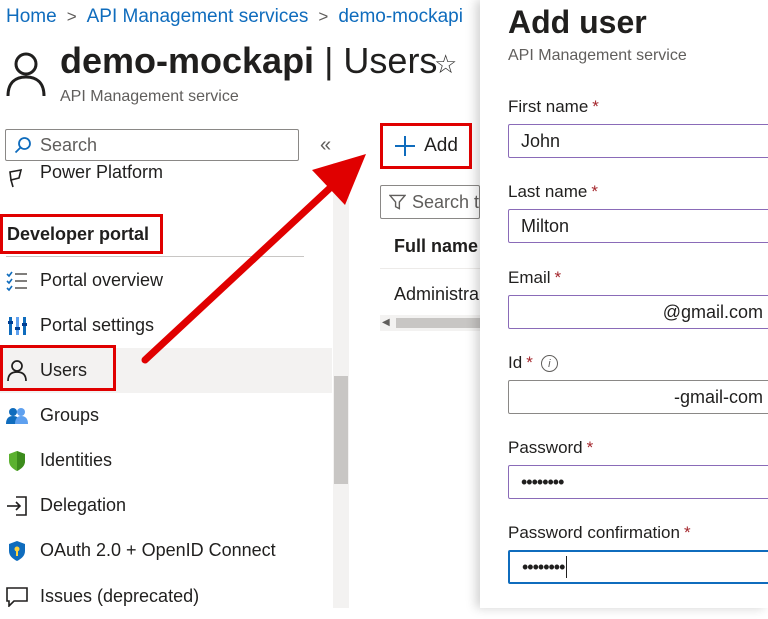  What do you see at coordinates (718, 396) in the screenshot?
I see `id-value: -gmail-com` at bounding box center [718, 396].